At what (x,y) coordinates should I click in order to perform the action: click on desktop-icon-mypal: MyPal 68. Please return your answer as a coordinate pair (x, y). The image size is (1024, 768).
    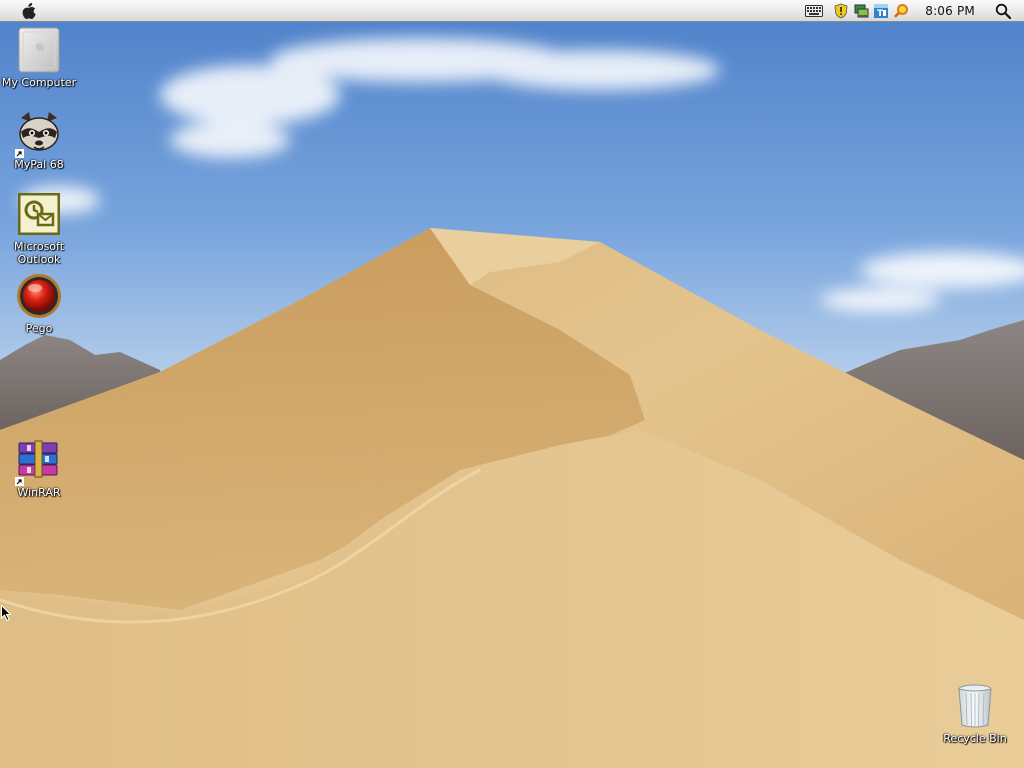
    Looking at the image, I should click on (39, 139).